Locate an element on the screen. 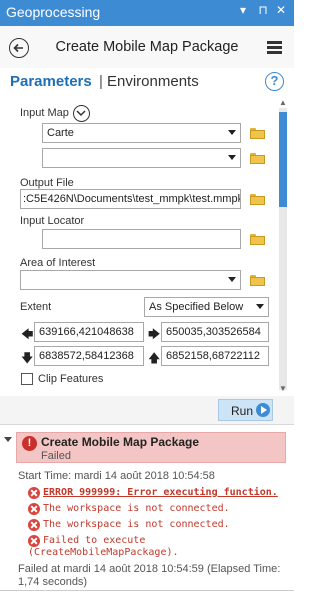  result-title: Create Mobile Map Package is located at coordinates (120, 442).